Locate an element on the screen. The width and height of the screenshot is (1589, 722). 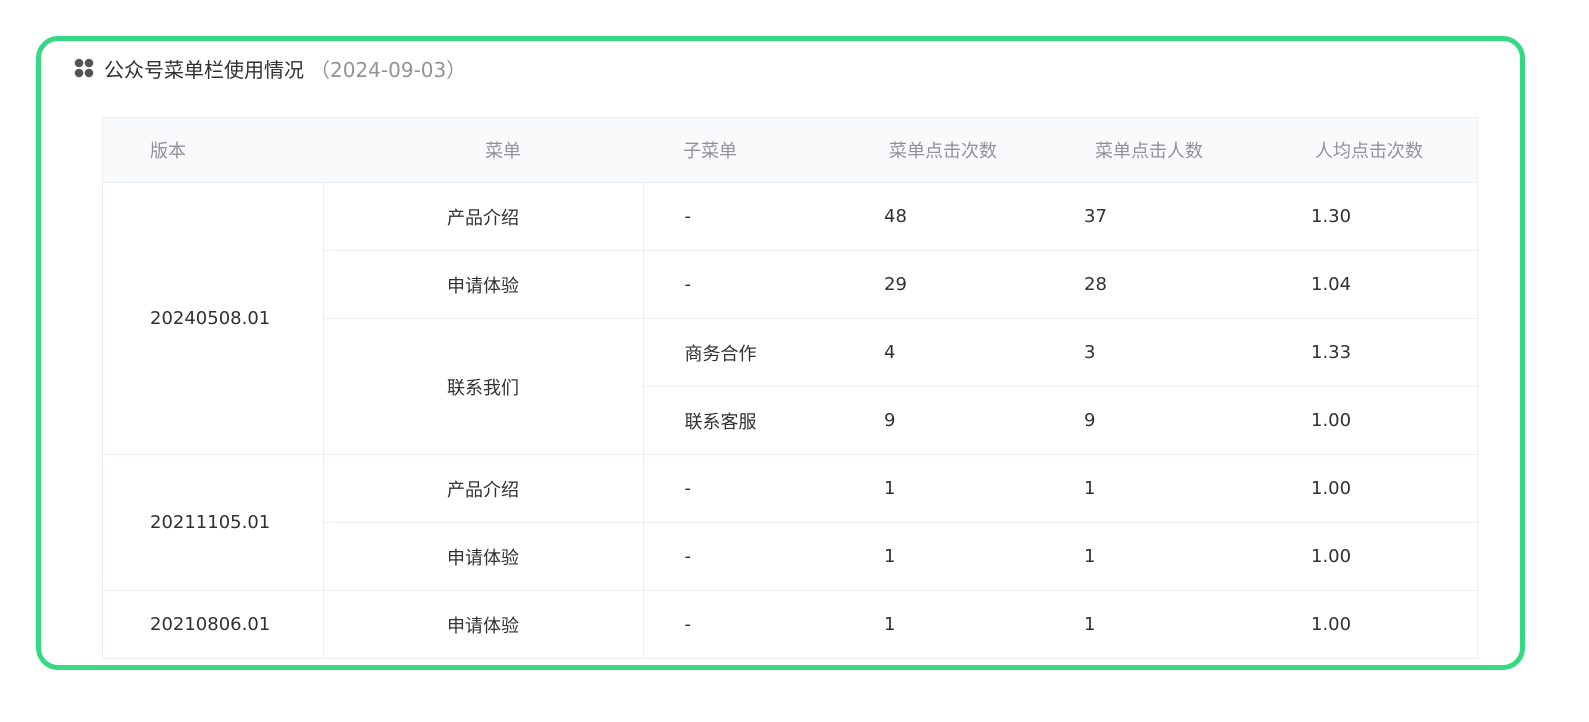
users-cell: 28 is located at coordinates (1143, 284).